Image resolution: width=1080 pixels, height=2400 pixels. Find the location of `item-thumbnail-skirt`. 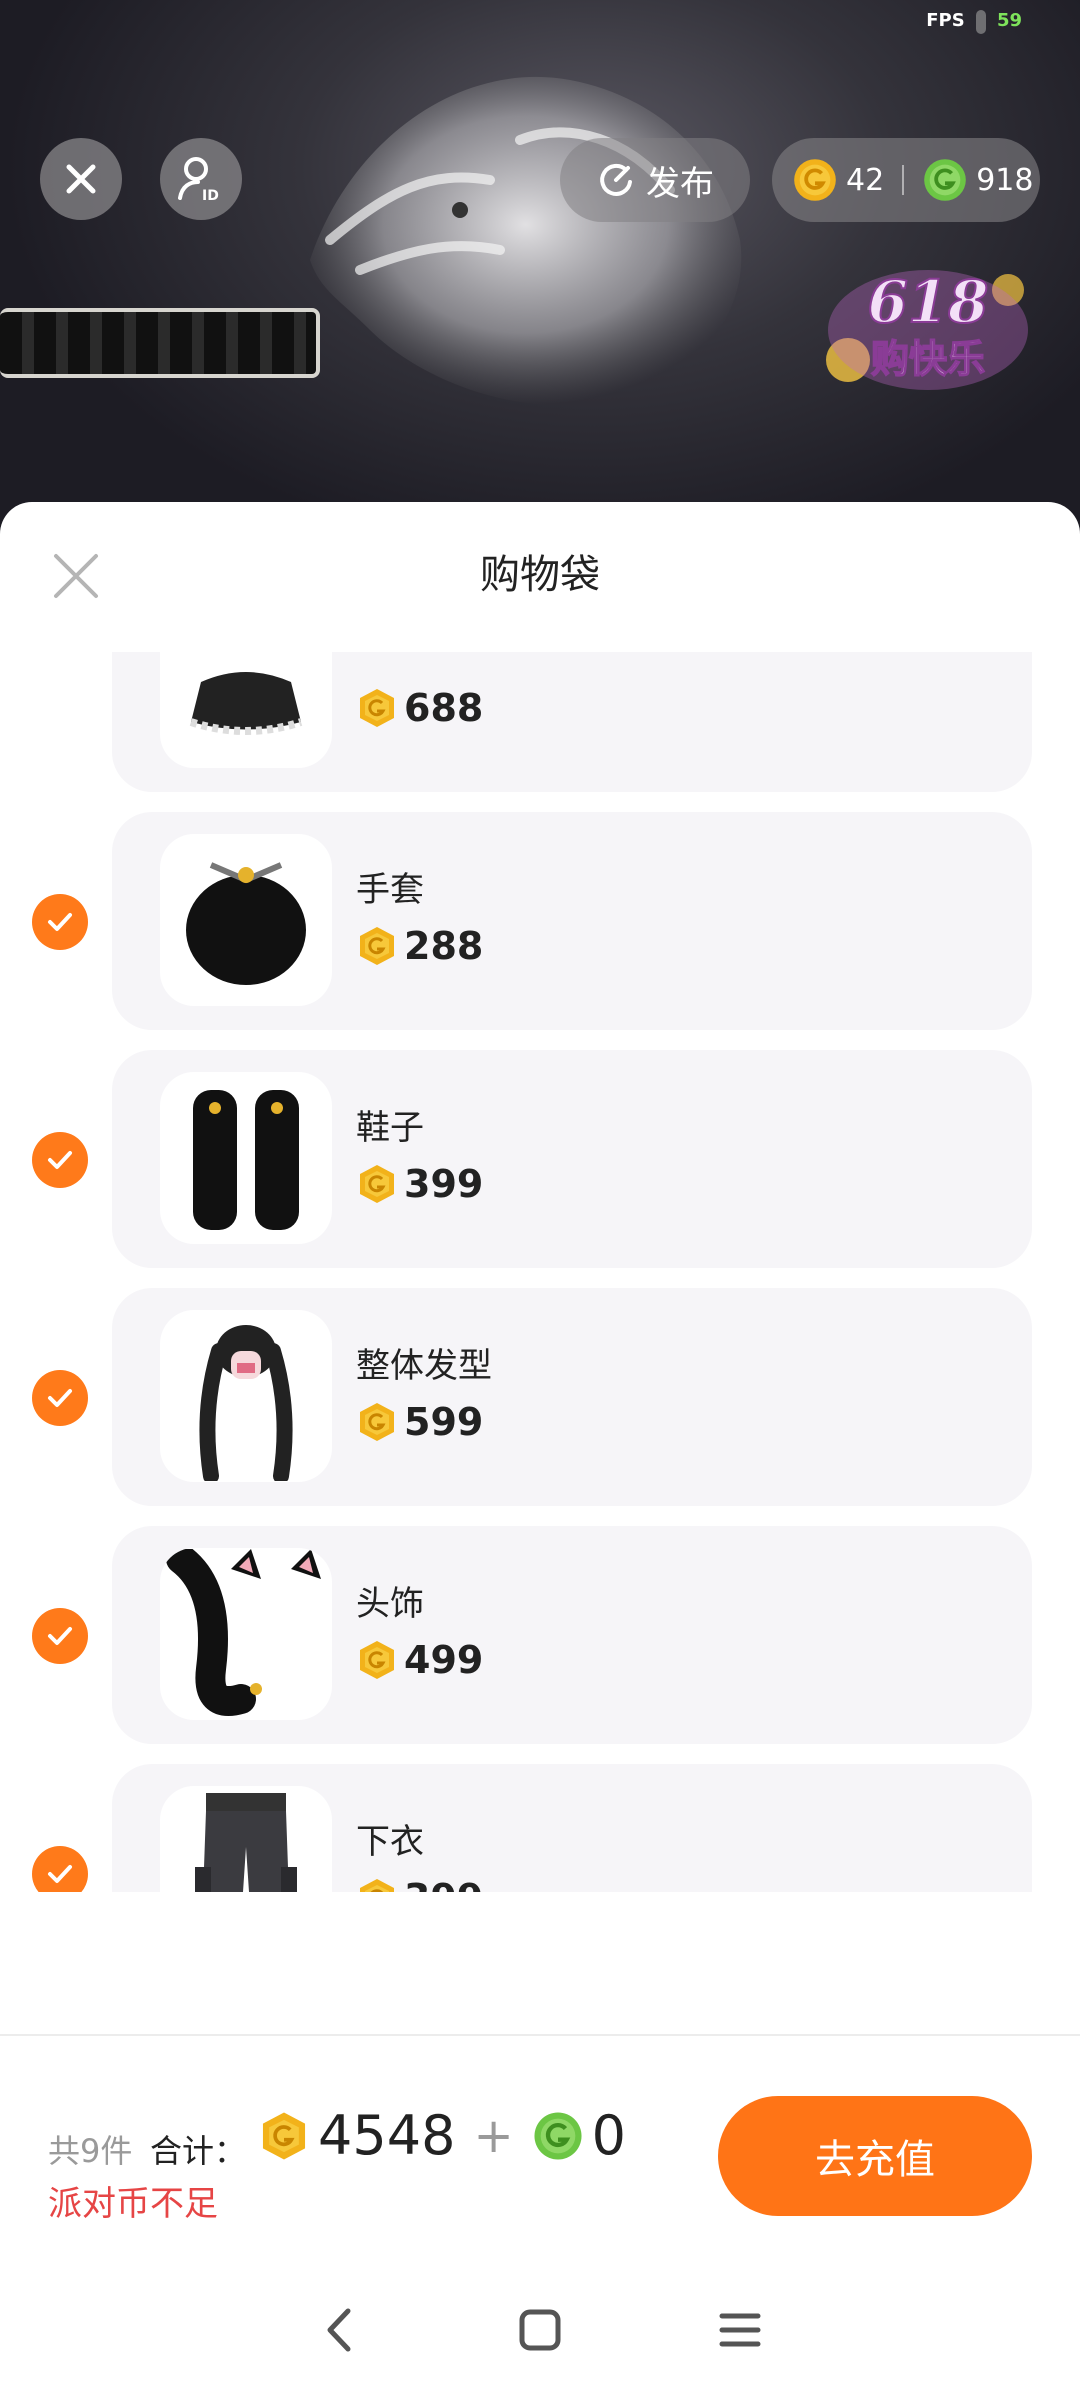

item-thumbnail-skirt is located at coordinates (246, 710).